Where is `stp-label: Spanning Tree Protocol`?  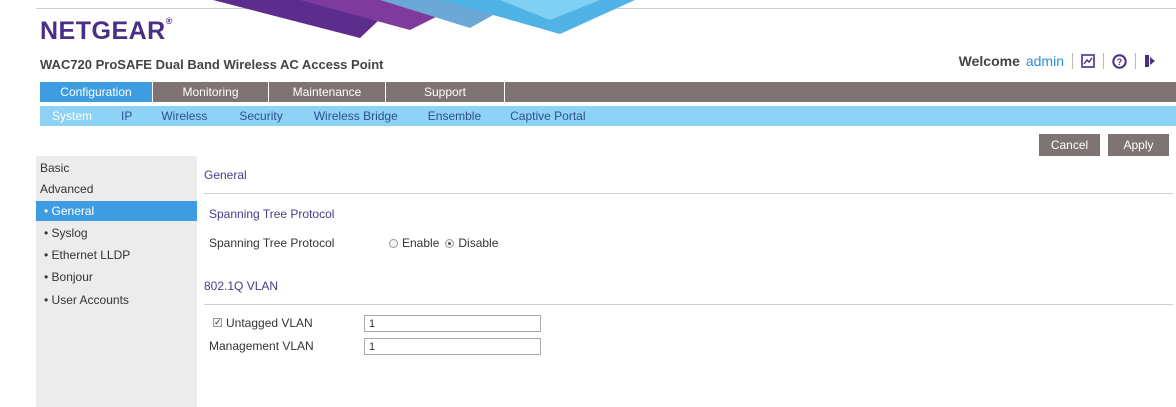
stp-label: Spanning Tree Protocol is located at coordinates (272, 243).